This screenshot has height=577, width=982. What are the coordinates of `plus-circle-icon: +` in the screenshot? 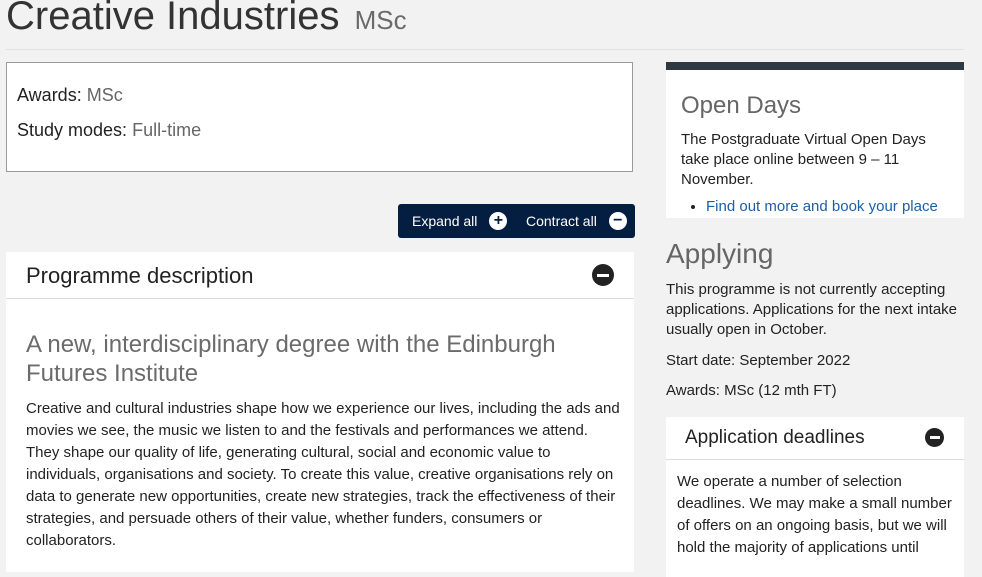 It's located at (498, 221).